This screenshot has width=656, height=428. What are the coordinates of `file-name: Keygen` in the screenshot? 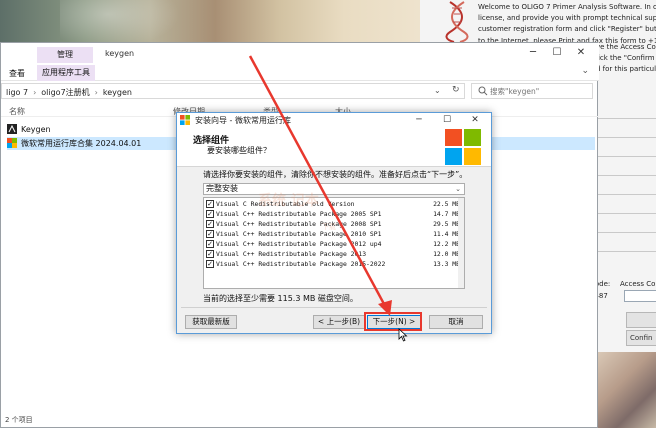 It's located at (36, 129).